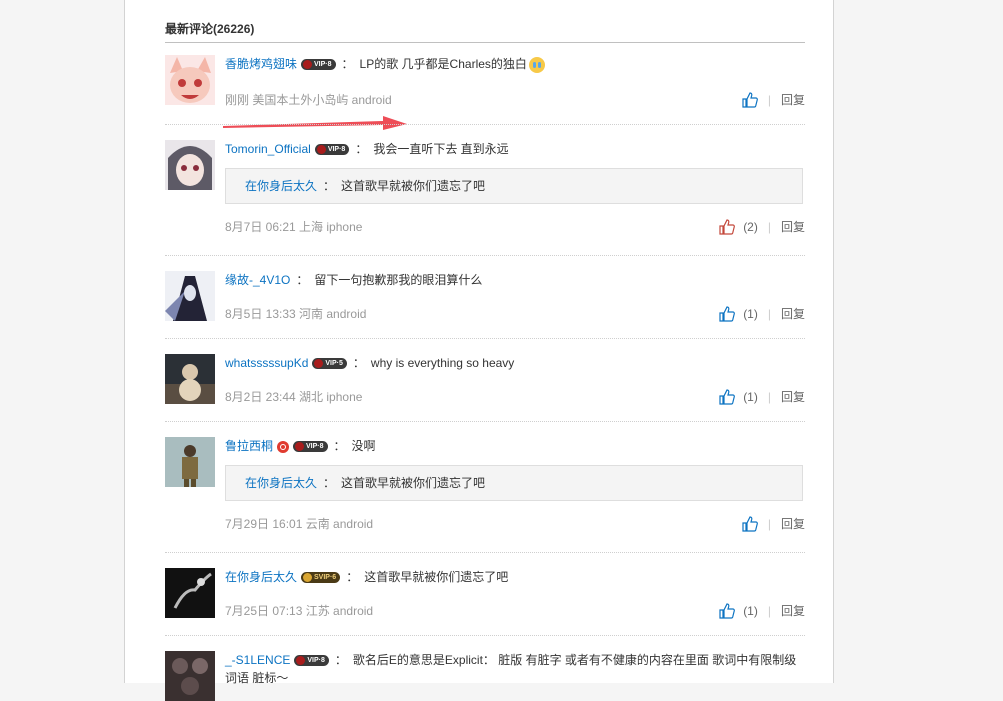 The image size is (1003, 701). I want to click on vip-badge: VIP·5, so click(329, 364).